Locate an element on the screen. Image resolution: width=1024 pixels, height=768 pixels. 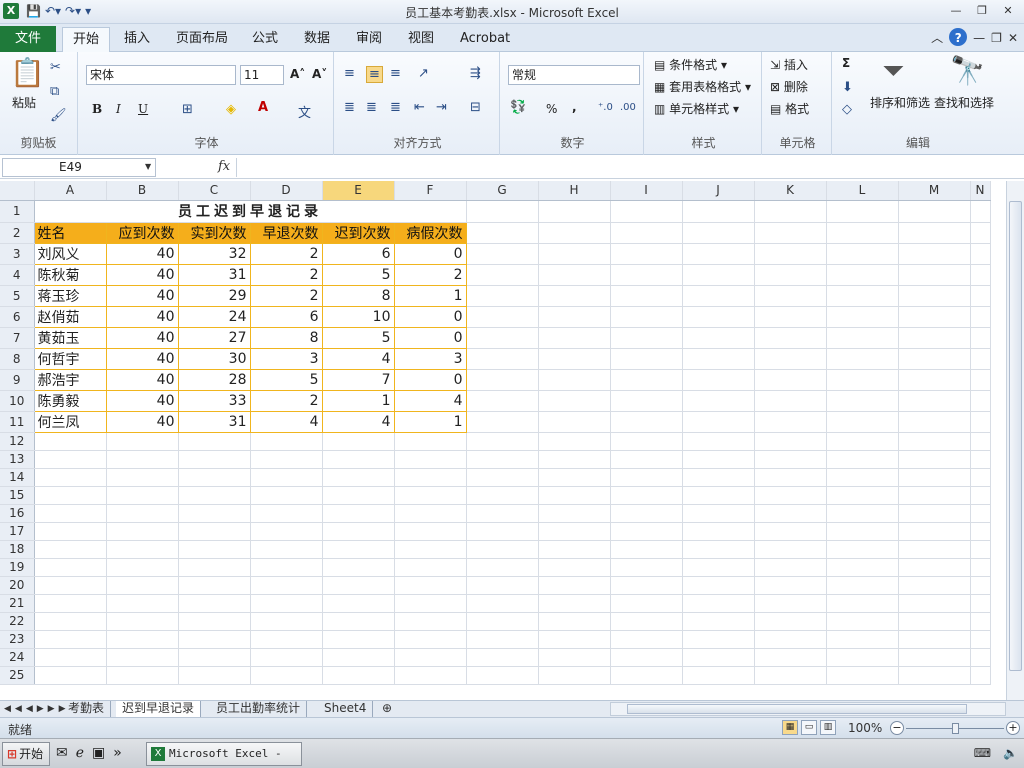
tab-data: 数据 is located at coordinates (317, 39).